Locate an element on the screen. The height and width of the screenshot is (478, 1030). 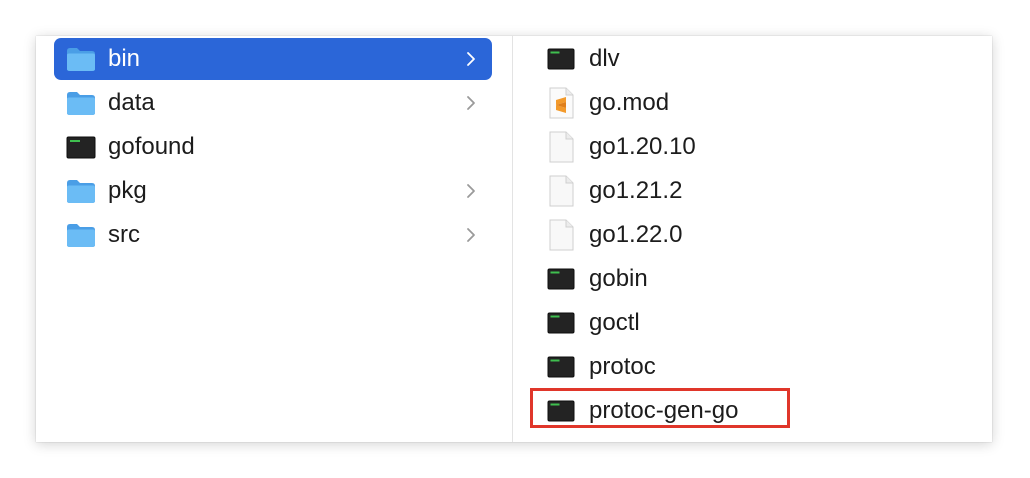
right-item-label: protoc-gen-go is located at coordinates (664, 410).